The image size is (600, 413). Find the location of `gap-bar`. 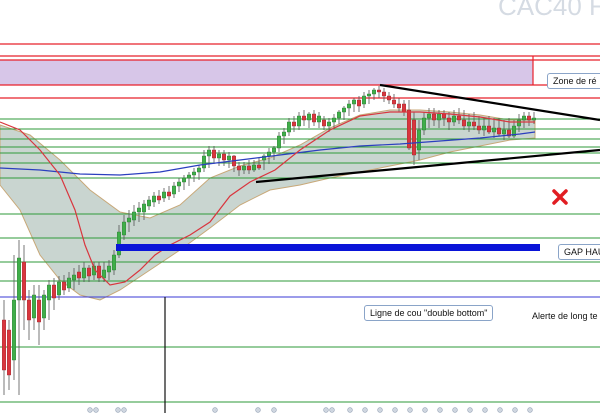

gap-bar is located at coordinates (328, 247).